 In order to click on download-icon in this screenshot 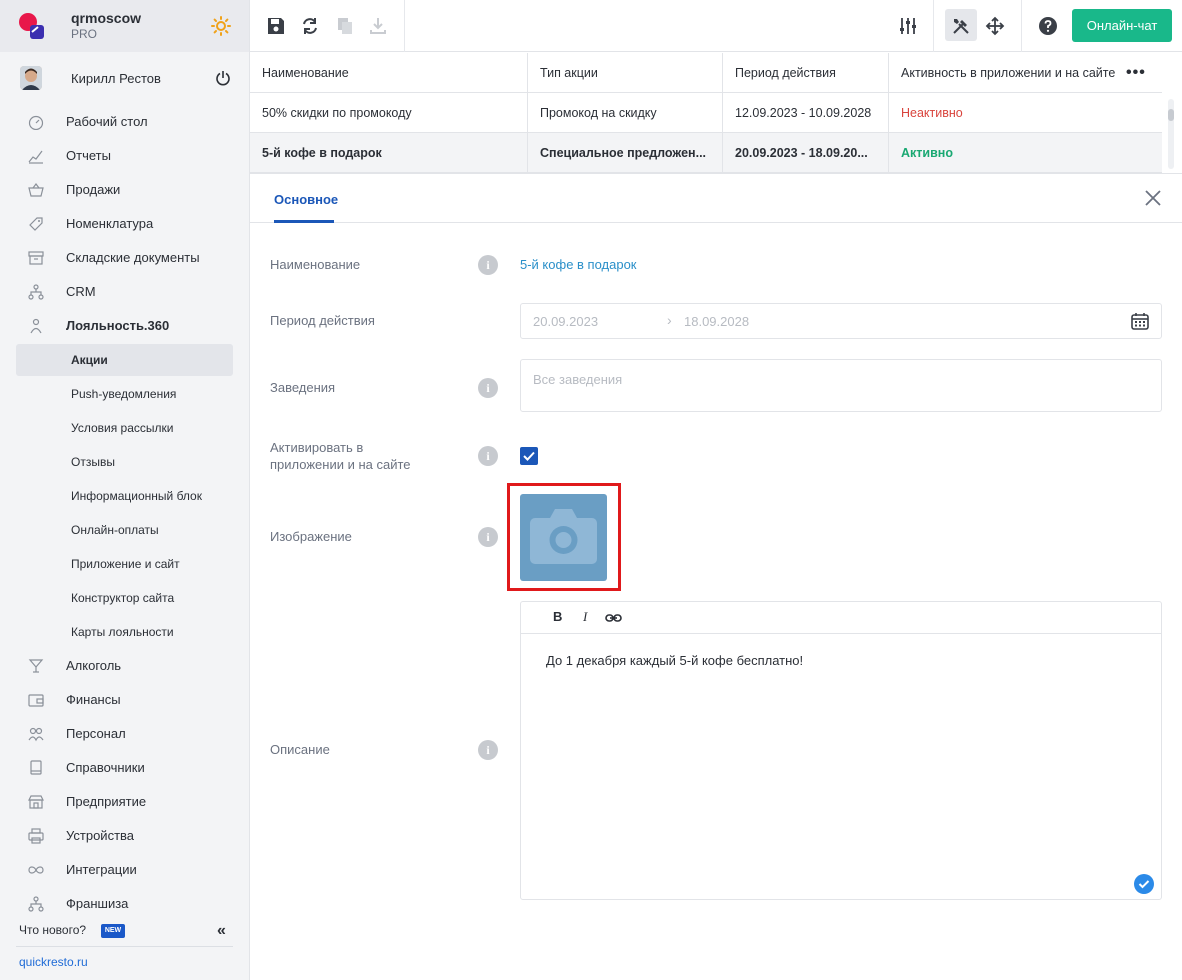, I will do `click(378, 26)`.